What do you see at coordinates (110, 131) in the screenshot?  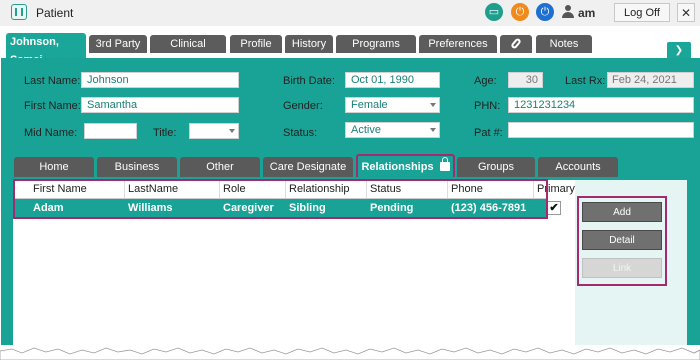 I see `mid-name-field` at bounding box center [110, 131].